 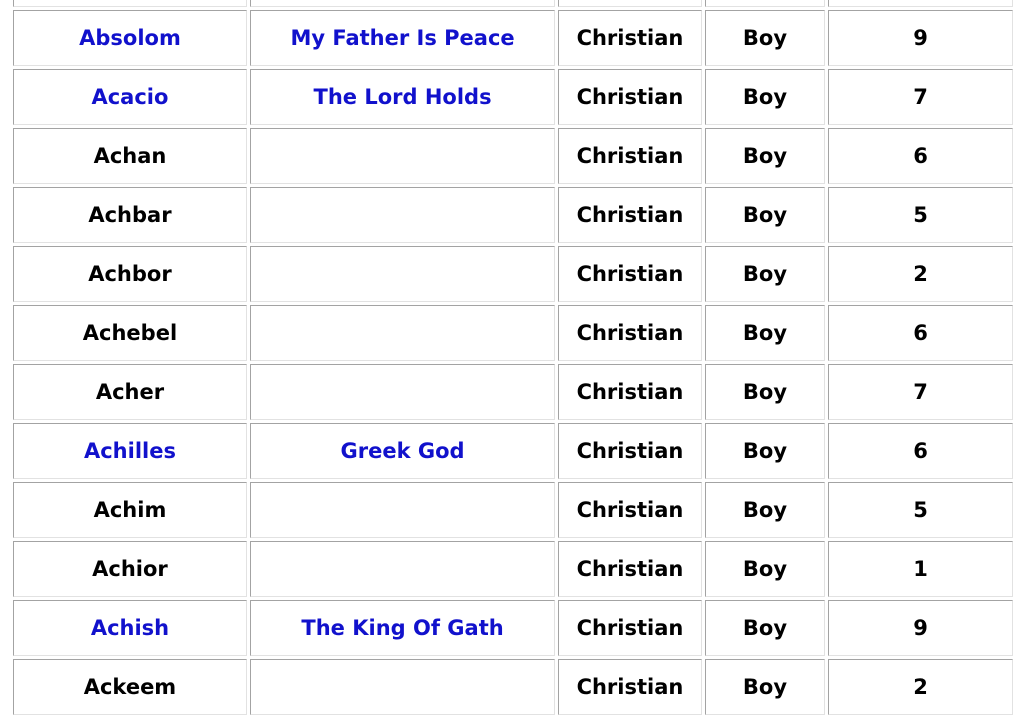 What do you see at coordinates (130, 687) in the screenshot?
I see `name-cell: Ackeem` at bounding box center [130, 687].